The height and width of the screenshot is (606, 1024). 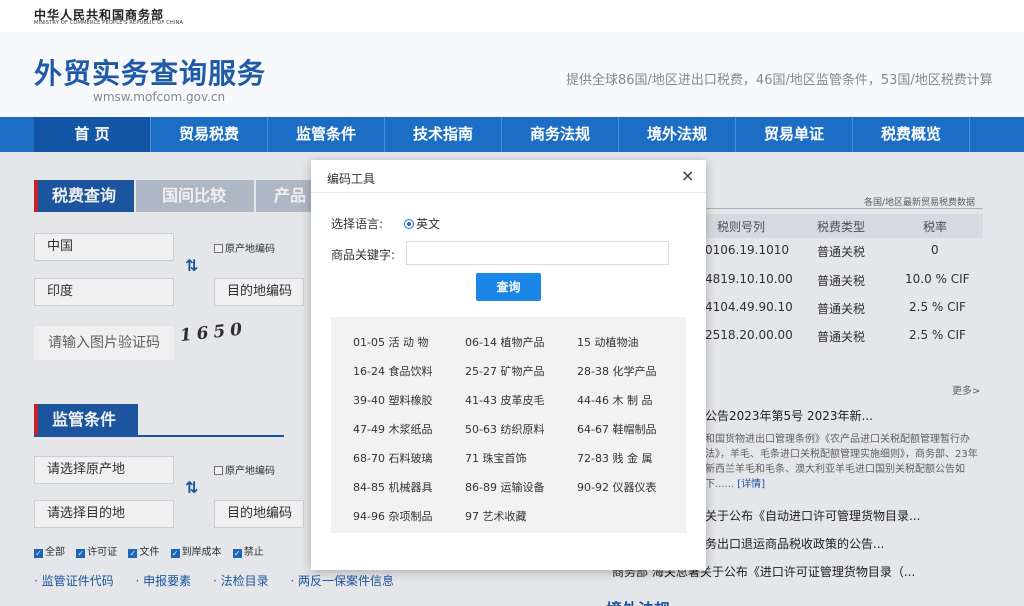 I want to click on language-radio-english: 英文, so click(x=422, y=223).